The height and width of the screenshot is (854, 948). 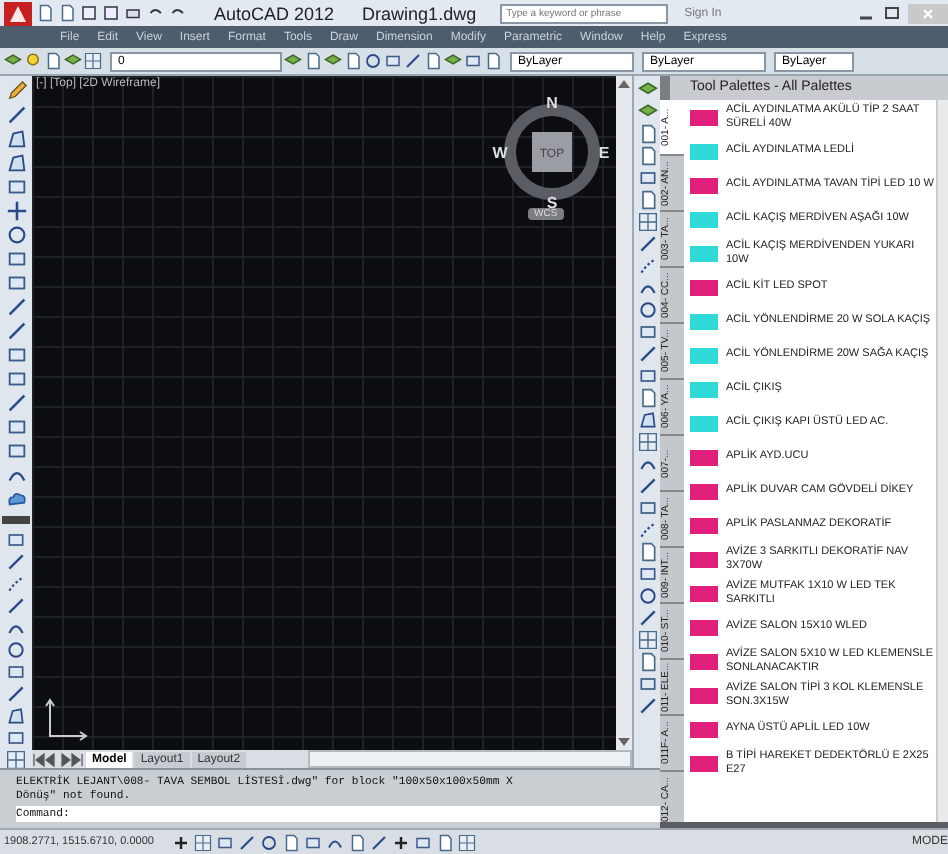 I want to click on horizontal-scrollbar, so click(x=470, y=759).